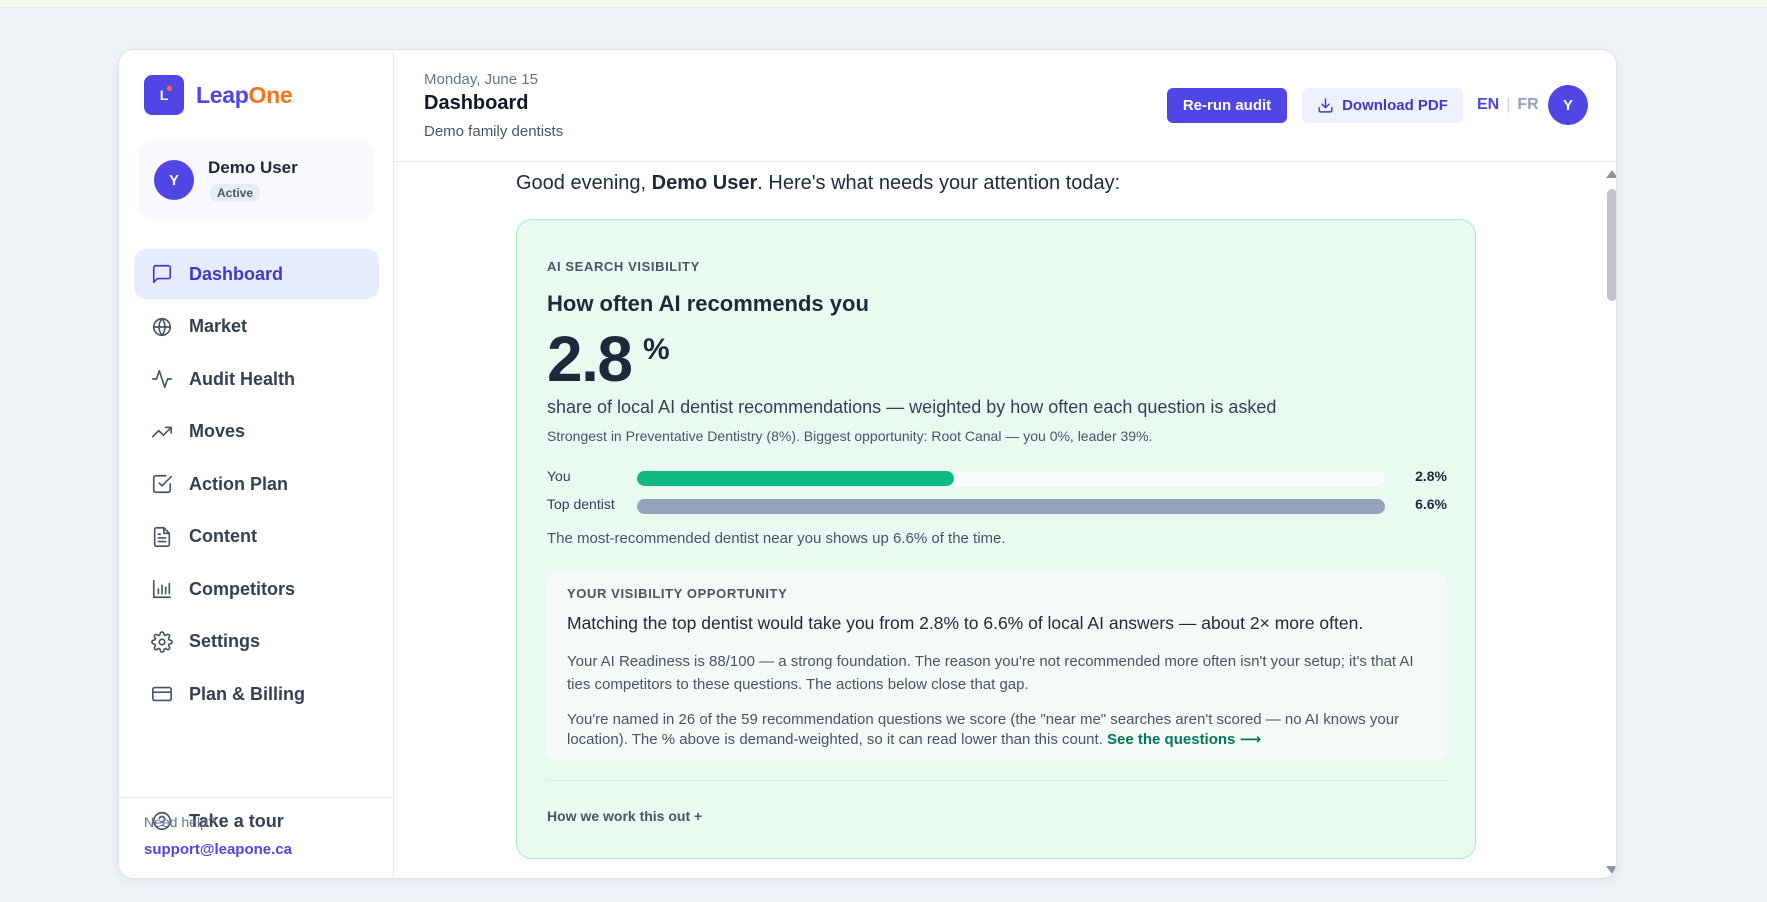  What do you see at coordinates (1611, 245) in the screenshot?
I see `scrollbar-thumb` at bounding box center [1611, 245].